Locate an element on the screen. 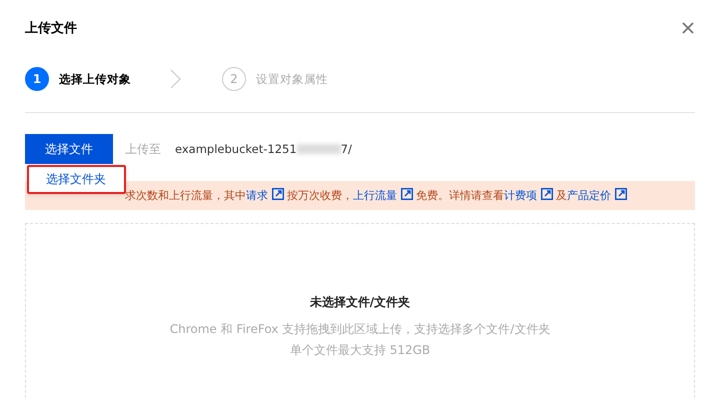  drop-zone-hint: Chrome 和 FireFox 支持拖拽到此区域上传，支持选择多个文件/文件夹 is located at coordinates (360, 329).